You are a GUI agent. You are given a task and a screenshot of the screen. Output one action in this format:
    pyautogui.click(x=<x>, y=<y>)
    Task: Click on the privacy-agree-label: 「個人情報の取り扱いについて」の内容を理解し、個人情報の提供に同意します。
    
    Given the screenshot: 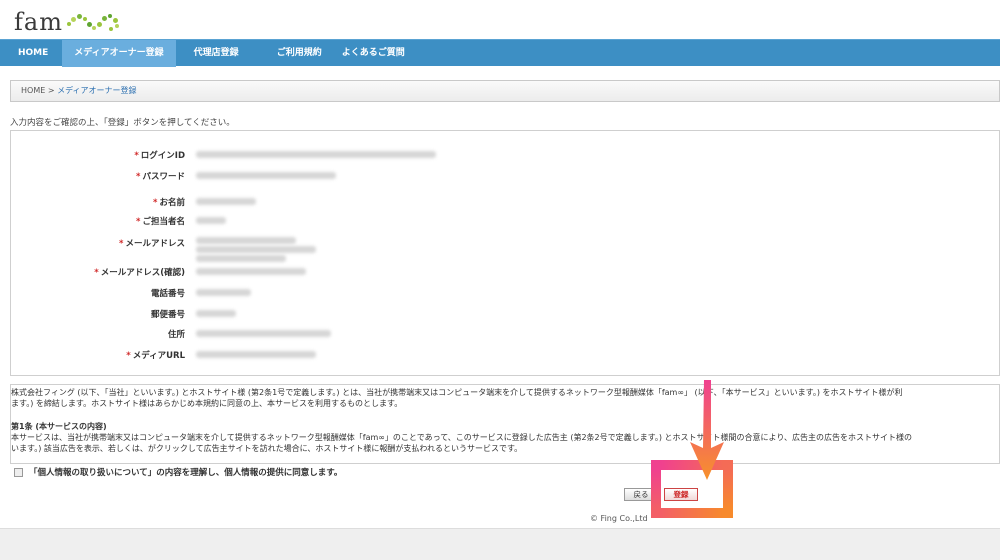 What is the action you would take?
    pyautogui.click(x=186, y=473)
    